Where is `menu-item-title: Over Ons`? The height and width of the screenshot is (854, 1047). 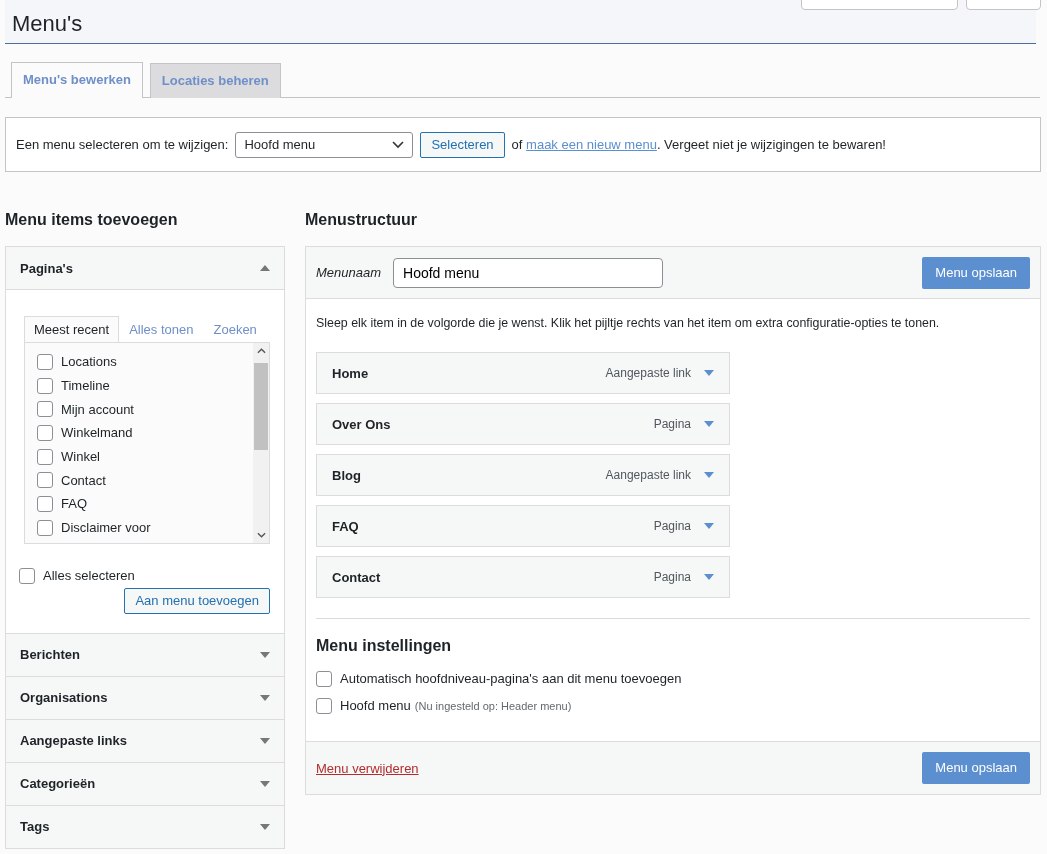
menu-item-title: Over Ons is located at coordinates (362, 424).